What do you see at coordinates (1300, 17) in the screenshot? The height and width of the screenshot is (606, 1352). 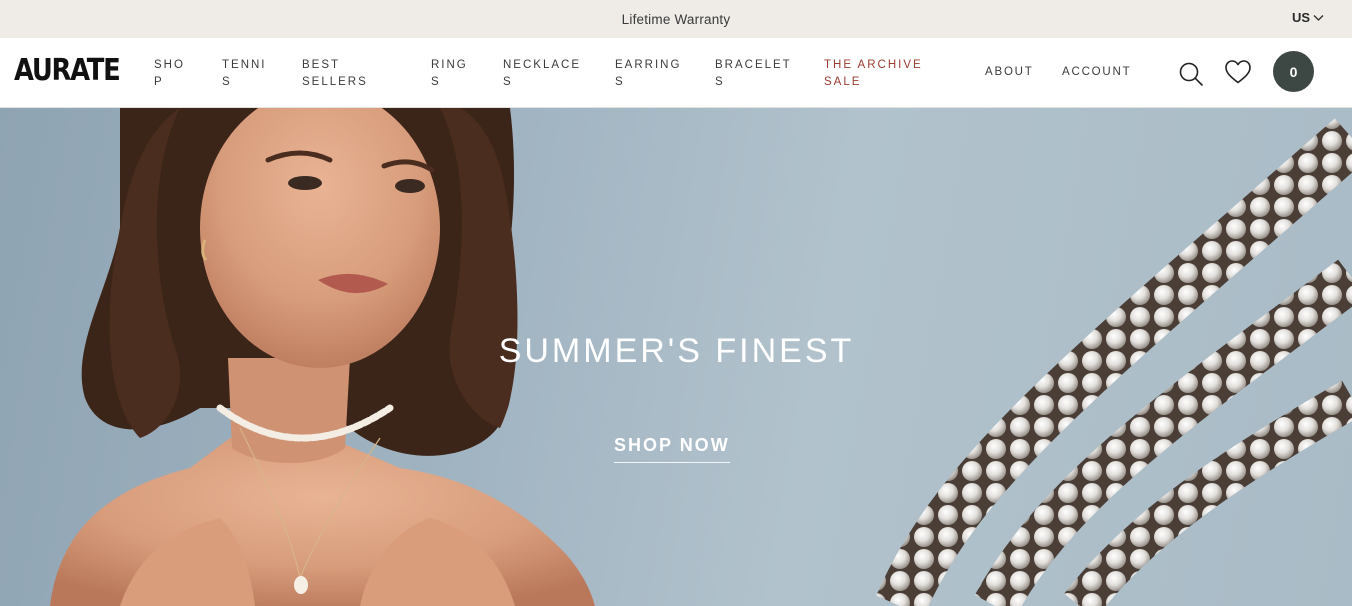 I see `region-label: US` at bounding box center [1300, 17].